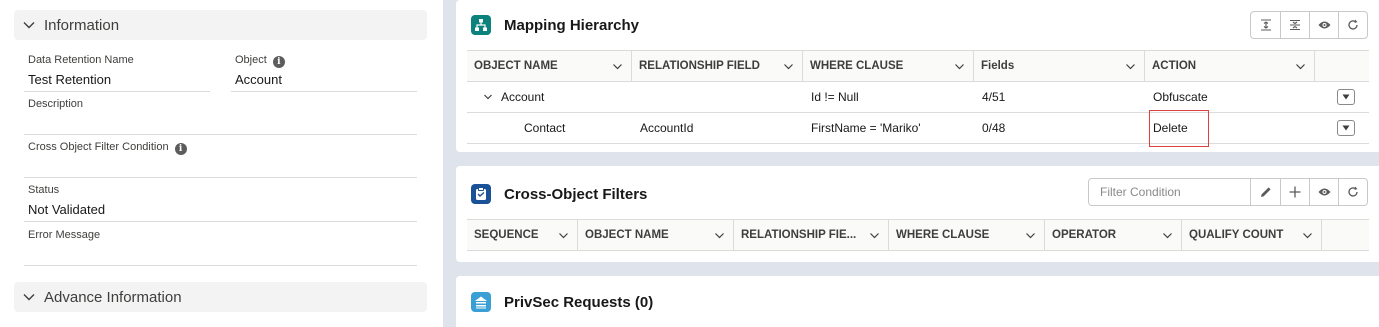  I want to click on privsec-requests-header: PrivSec Requests (0), so click(562, 302).